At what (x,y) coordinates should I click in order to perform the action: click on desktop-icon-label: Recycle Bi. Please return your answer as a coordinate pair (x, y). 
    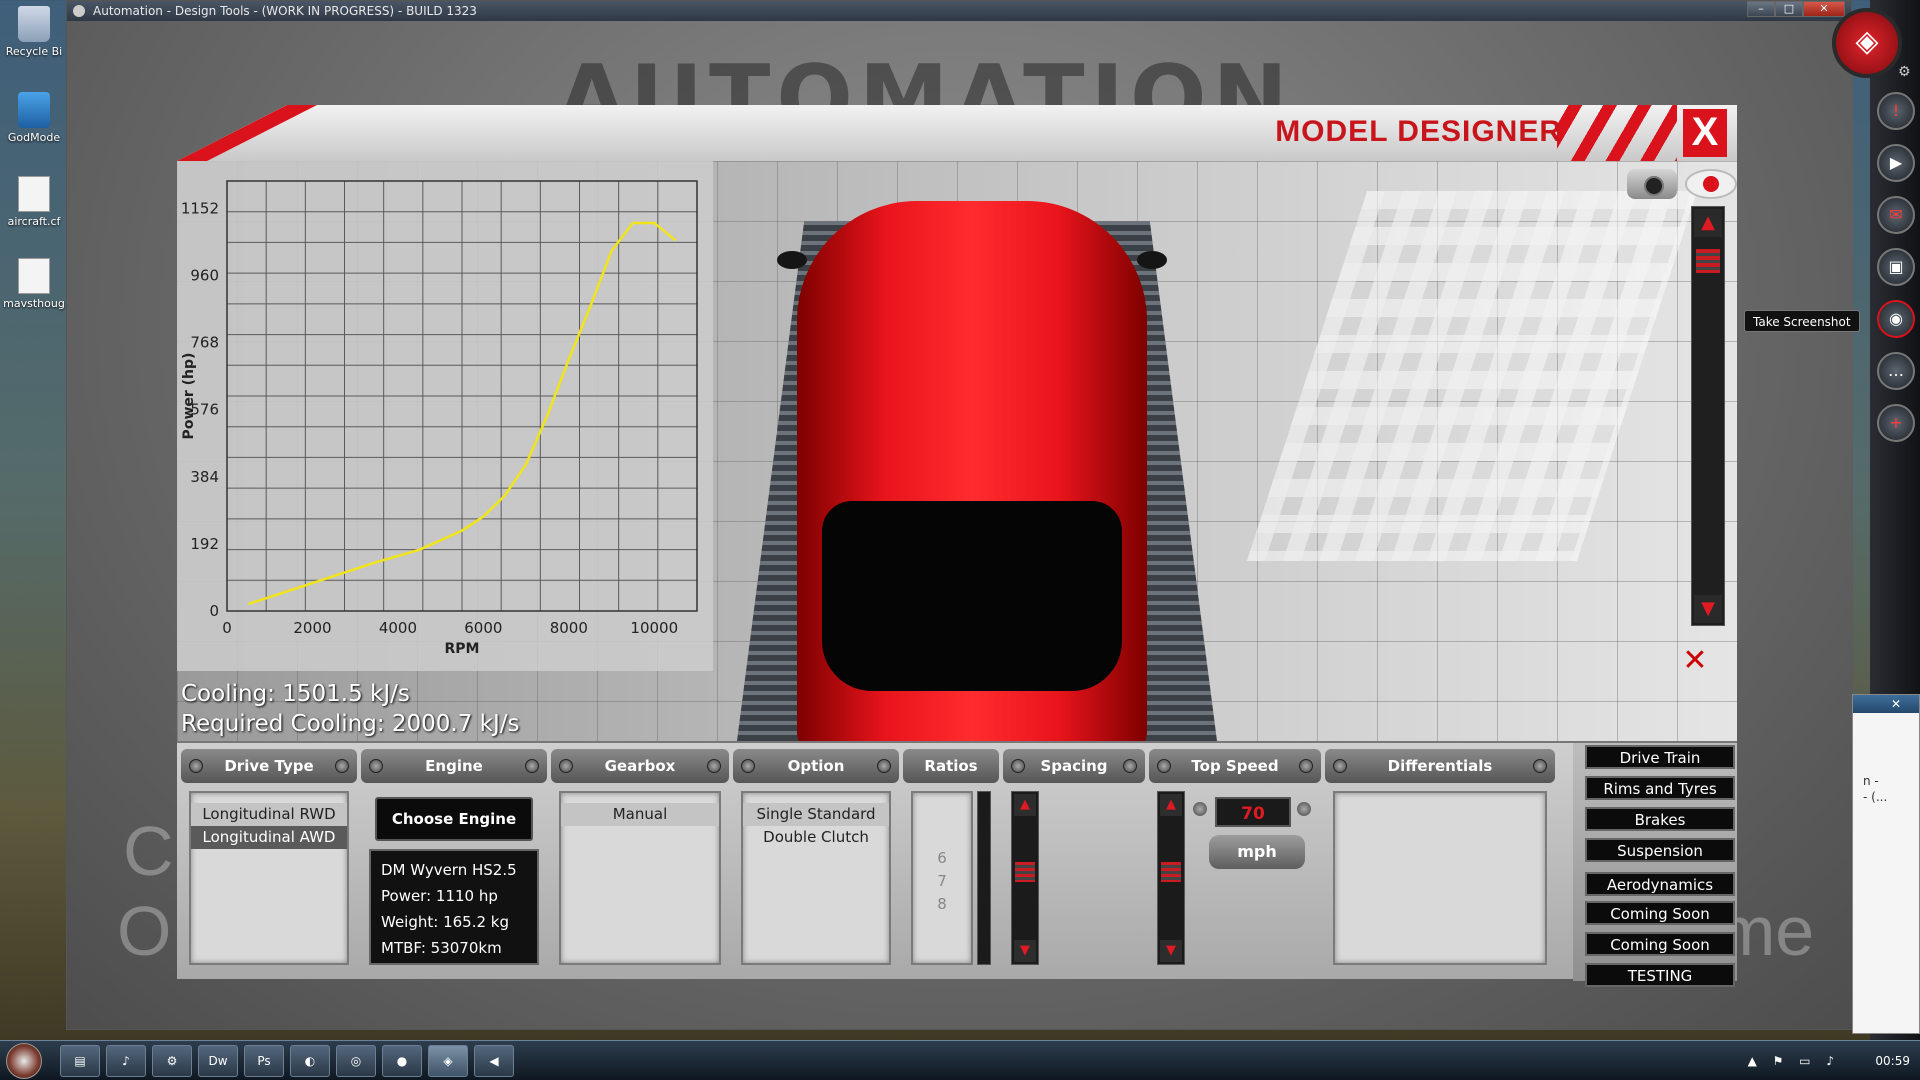
    Looking at the image, I should click on (34, 51).